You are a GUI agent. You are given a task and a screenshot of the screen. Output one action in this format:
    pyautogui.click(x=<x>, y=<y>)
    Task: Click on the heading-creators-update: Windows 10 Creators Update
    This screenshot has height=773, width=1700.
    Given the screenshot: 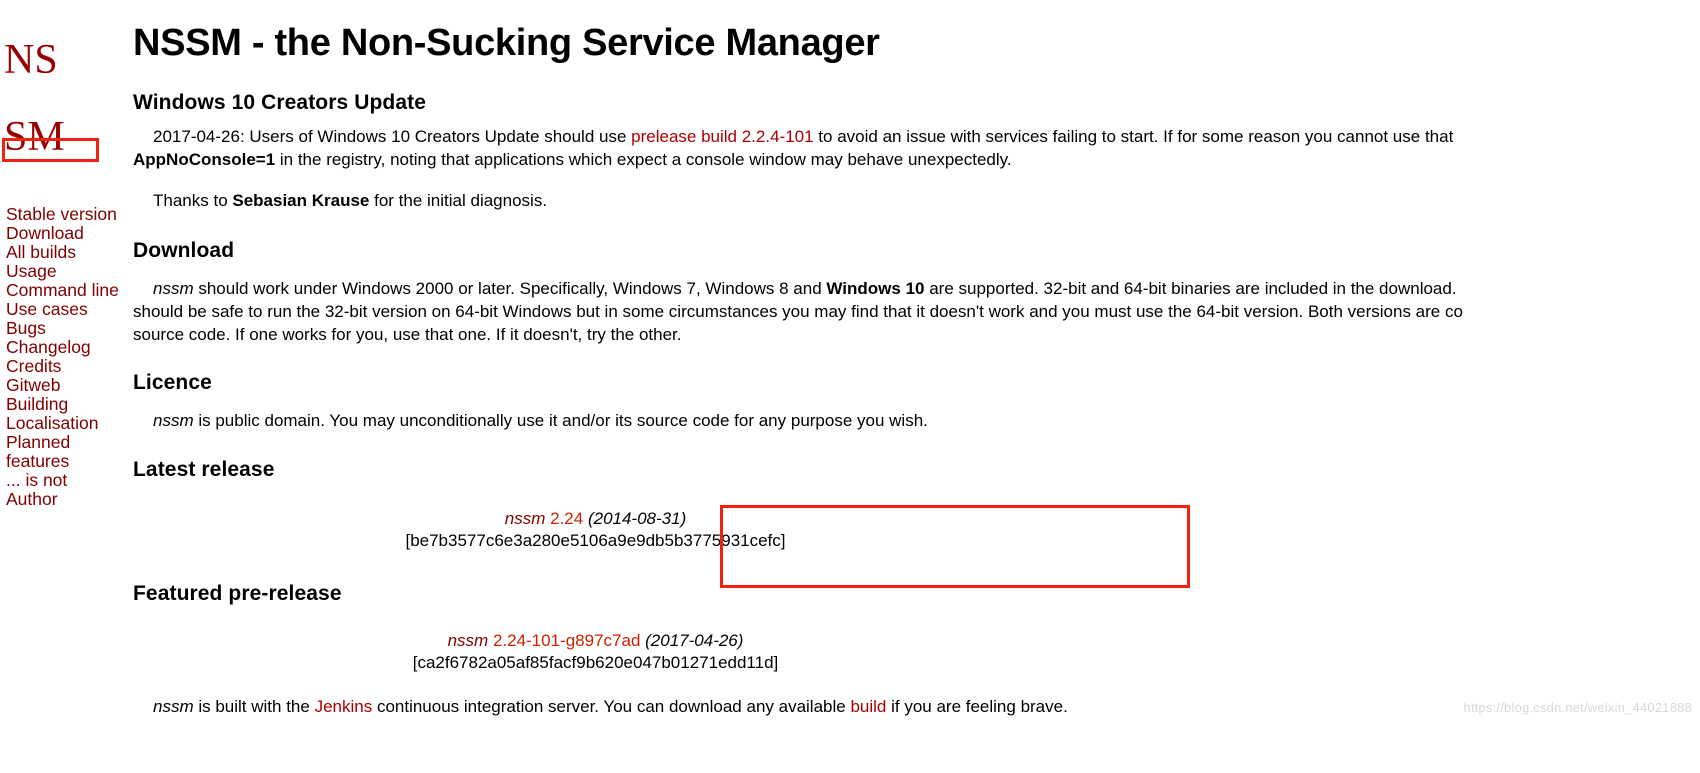 What is the action you would take?
    pyautogui.click(x=279, y=102)
    